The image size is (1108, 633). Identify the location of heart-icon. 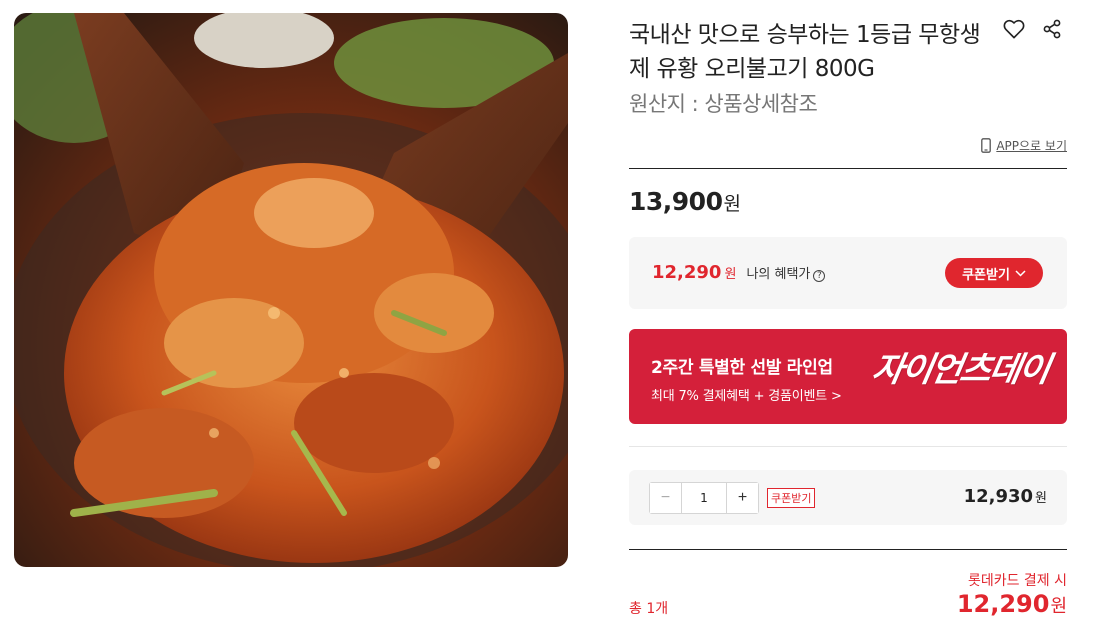
(1014, 29).